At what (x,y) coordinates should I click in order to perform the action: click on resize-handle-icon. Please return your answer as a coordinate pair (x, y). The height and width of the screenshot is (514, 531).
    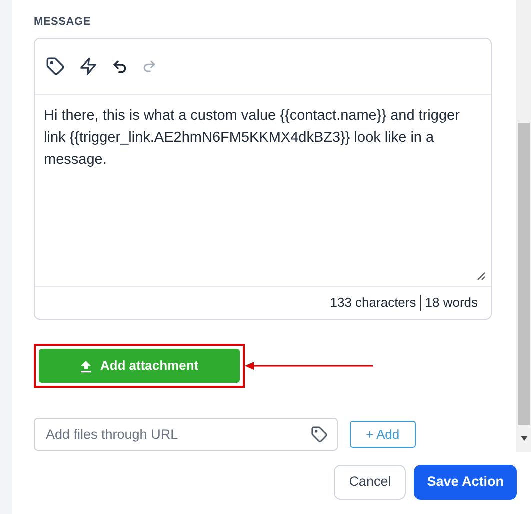
    Looking at the image, I should click on (481, 276).